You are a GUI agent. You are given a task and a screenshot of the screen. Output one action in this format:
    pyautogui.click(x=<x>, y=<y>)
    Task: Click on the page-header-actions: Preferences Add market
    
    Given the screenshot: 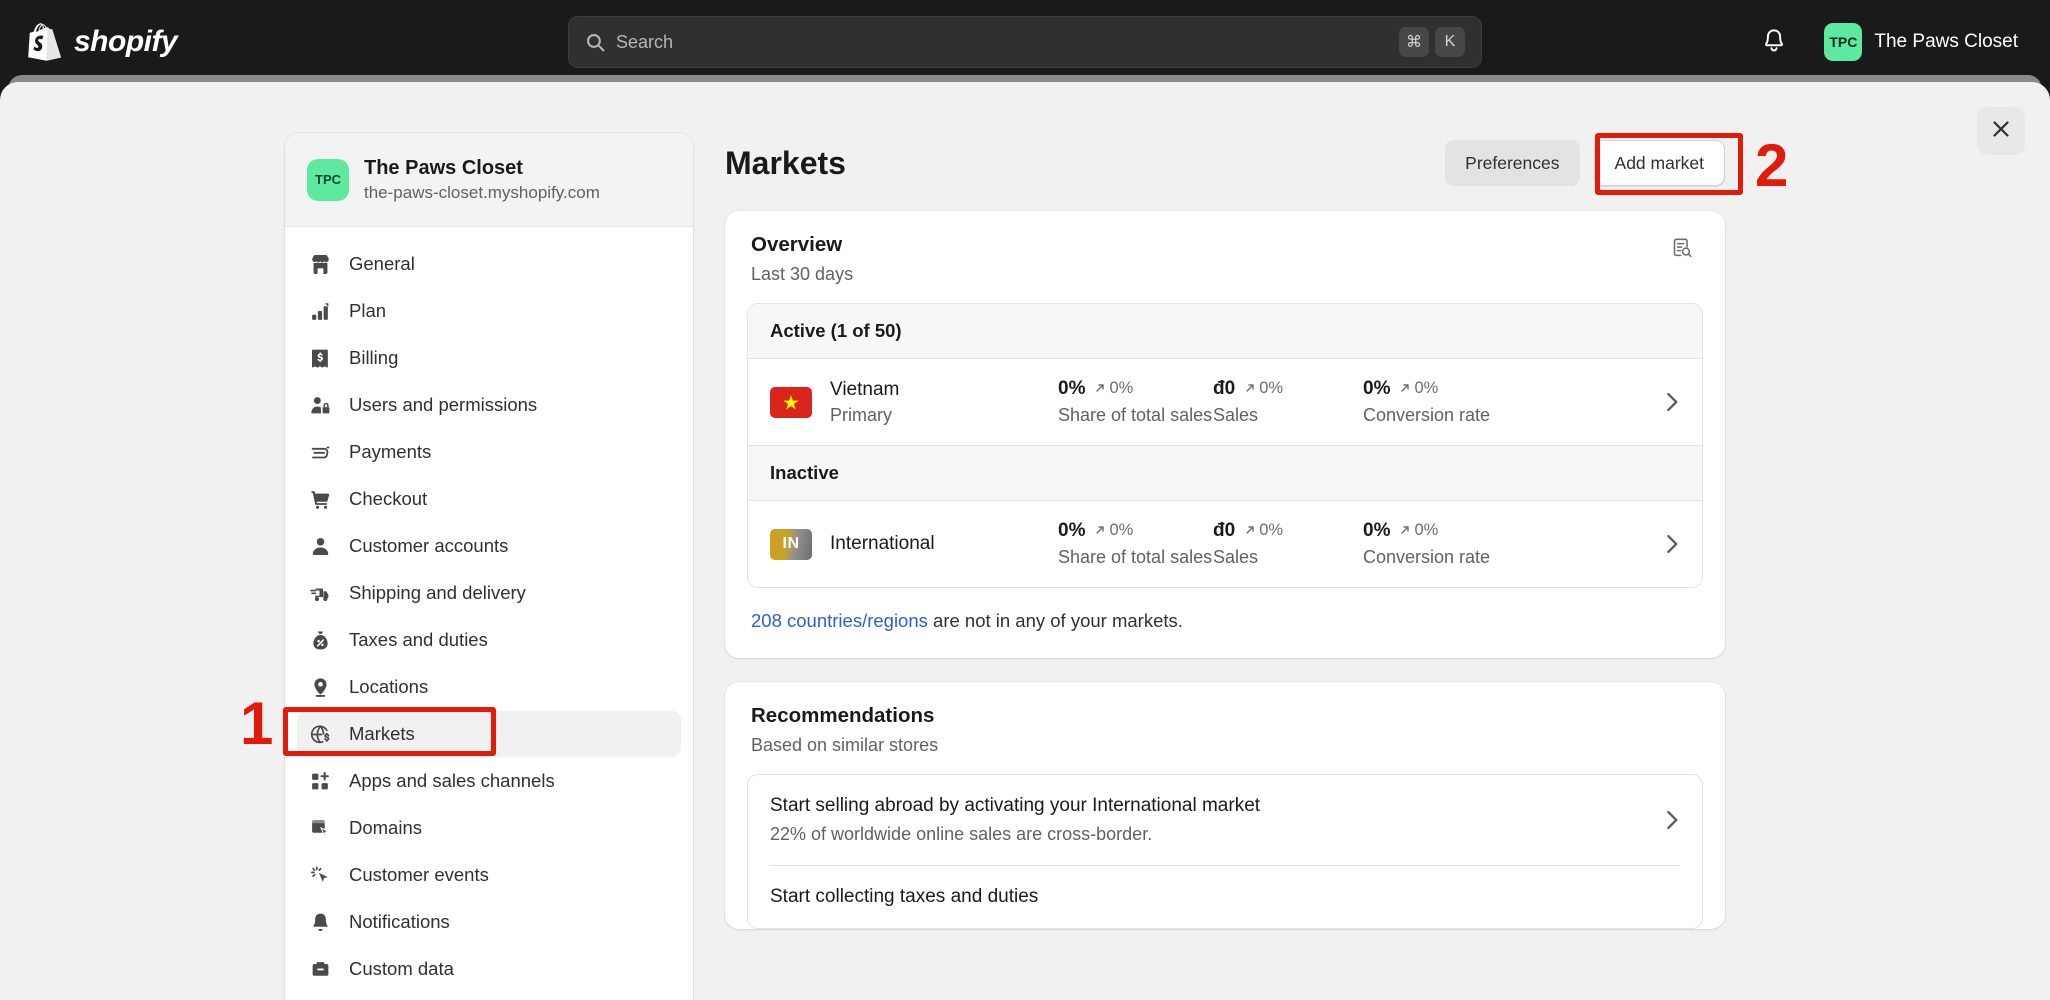 What is the action you would take?
    pyautogui.click(x=1585, y=163)
    